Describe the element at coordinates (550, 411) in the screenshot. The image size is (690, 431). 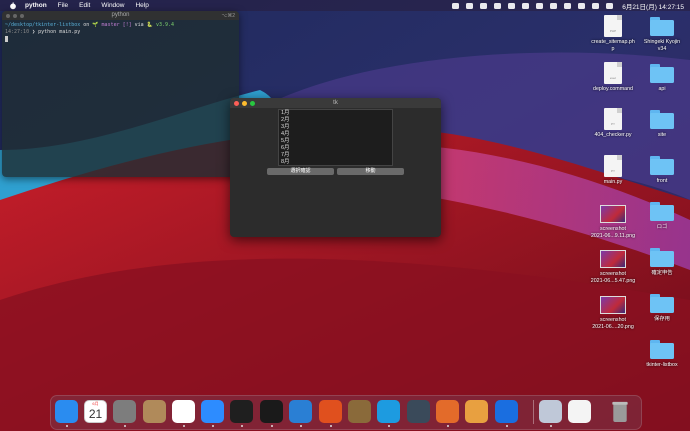
I see `dock-preview-icon` at that location.